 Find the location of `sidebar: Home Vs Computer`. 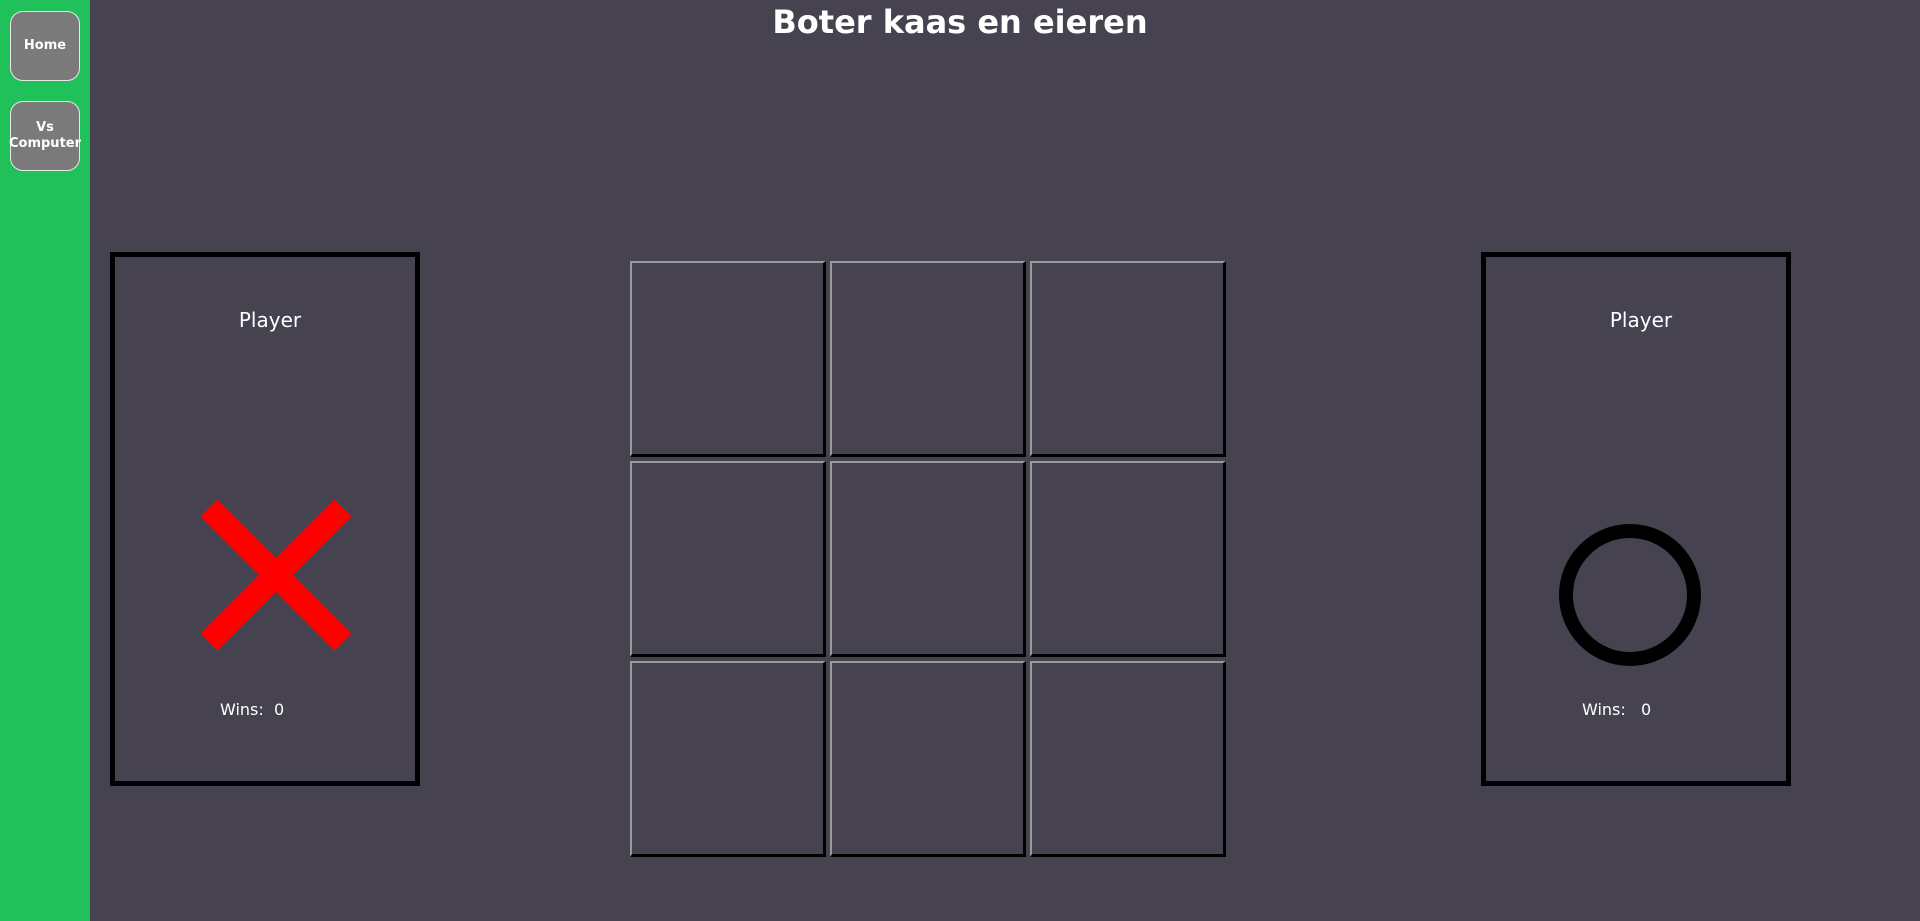

sidebar: Home Vs Computer is located at coordinates (45, 460).